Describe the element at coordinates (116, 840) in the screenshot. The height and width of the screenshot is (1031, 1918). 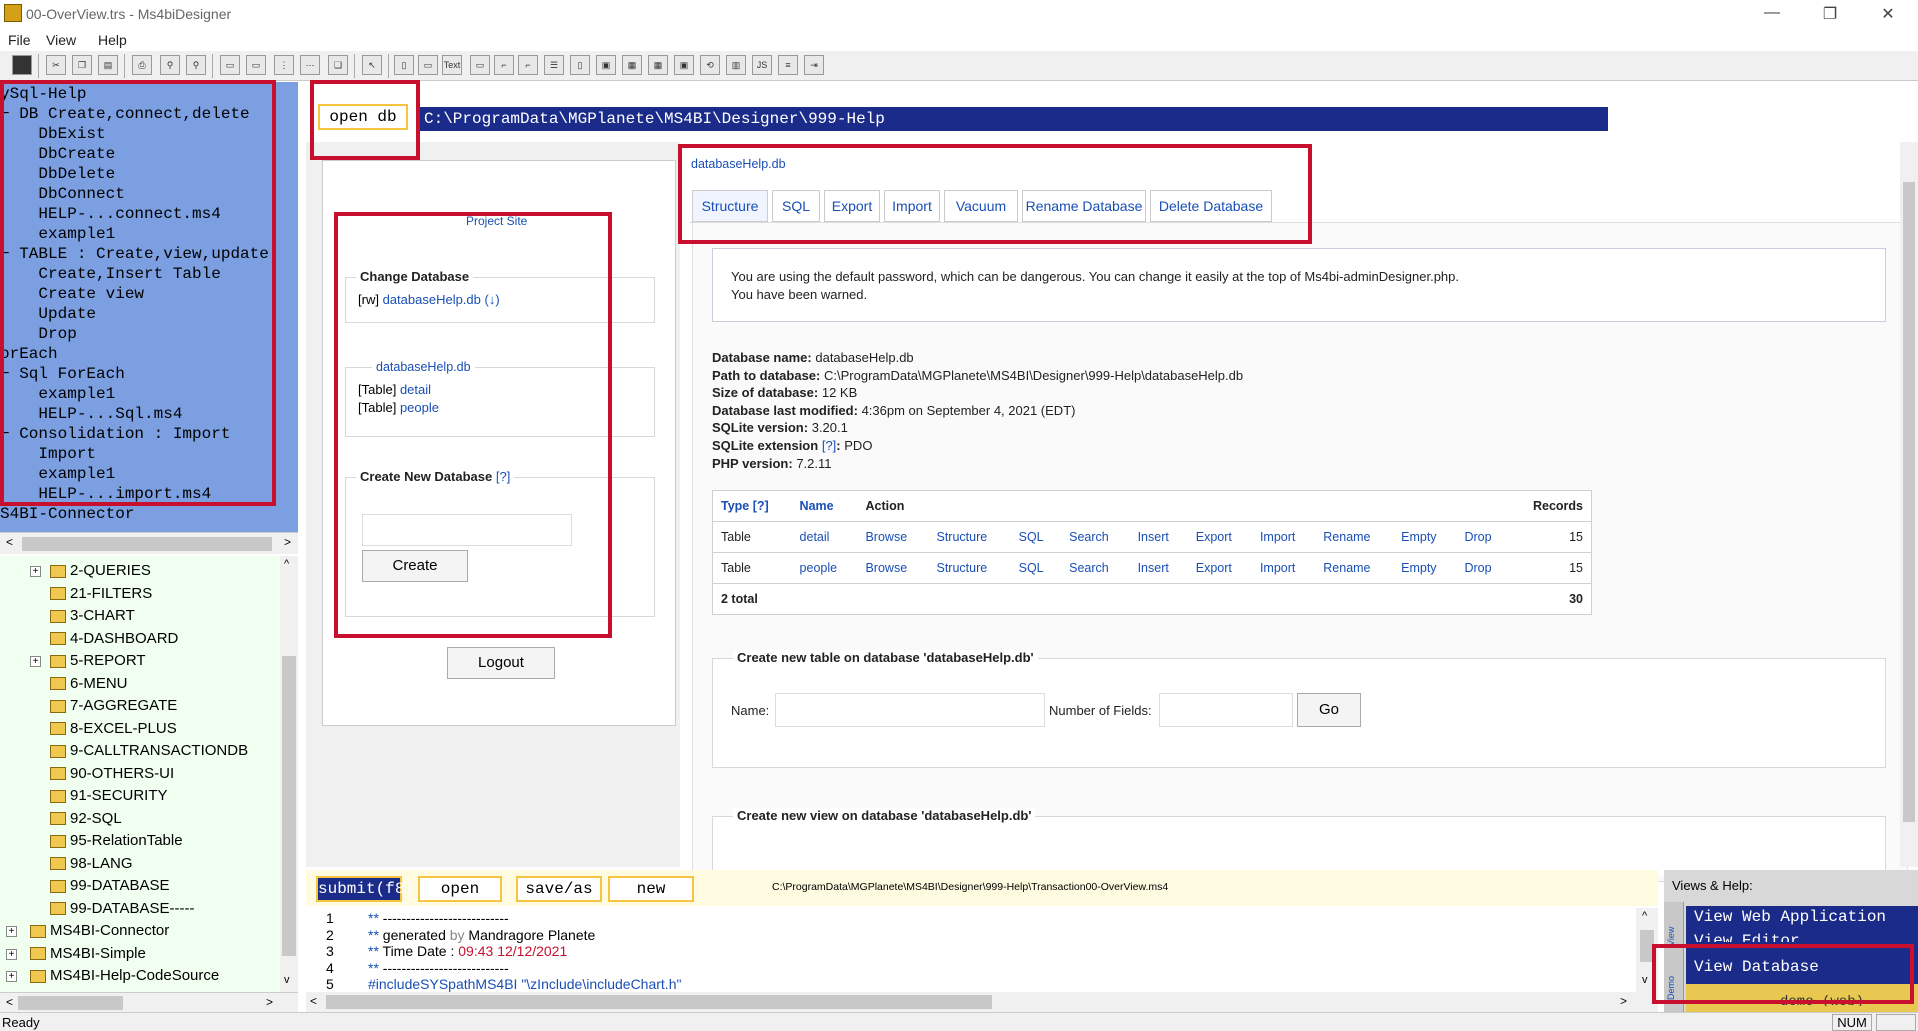
I see `folder-item: 95-RelationTable` at that location.